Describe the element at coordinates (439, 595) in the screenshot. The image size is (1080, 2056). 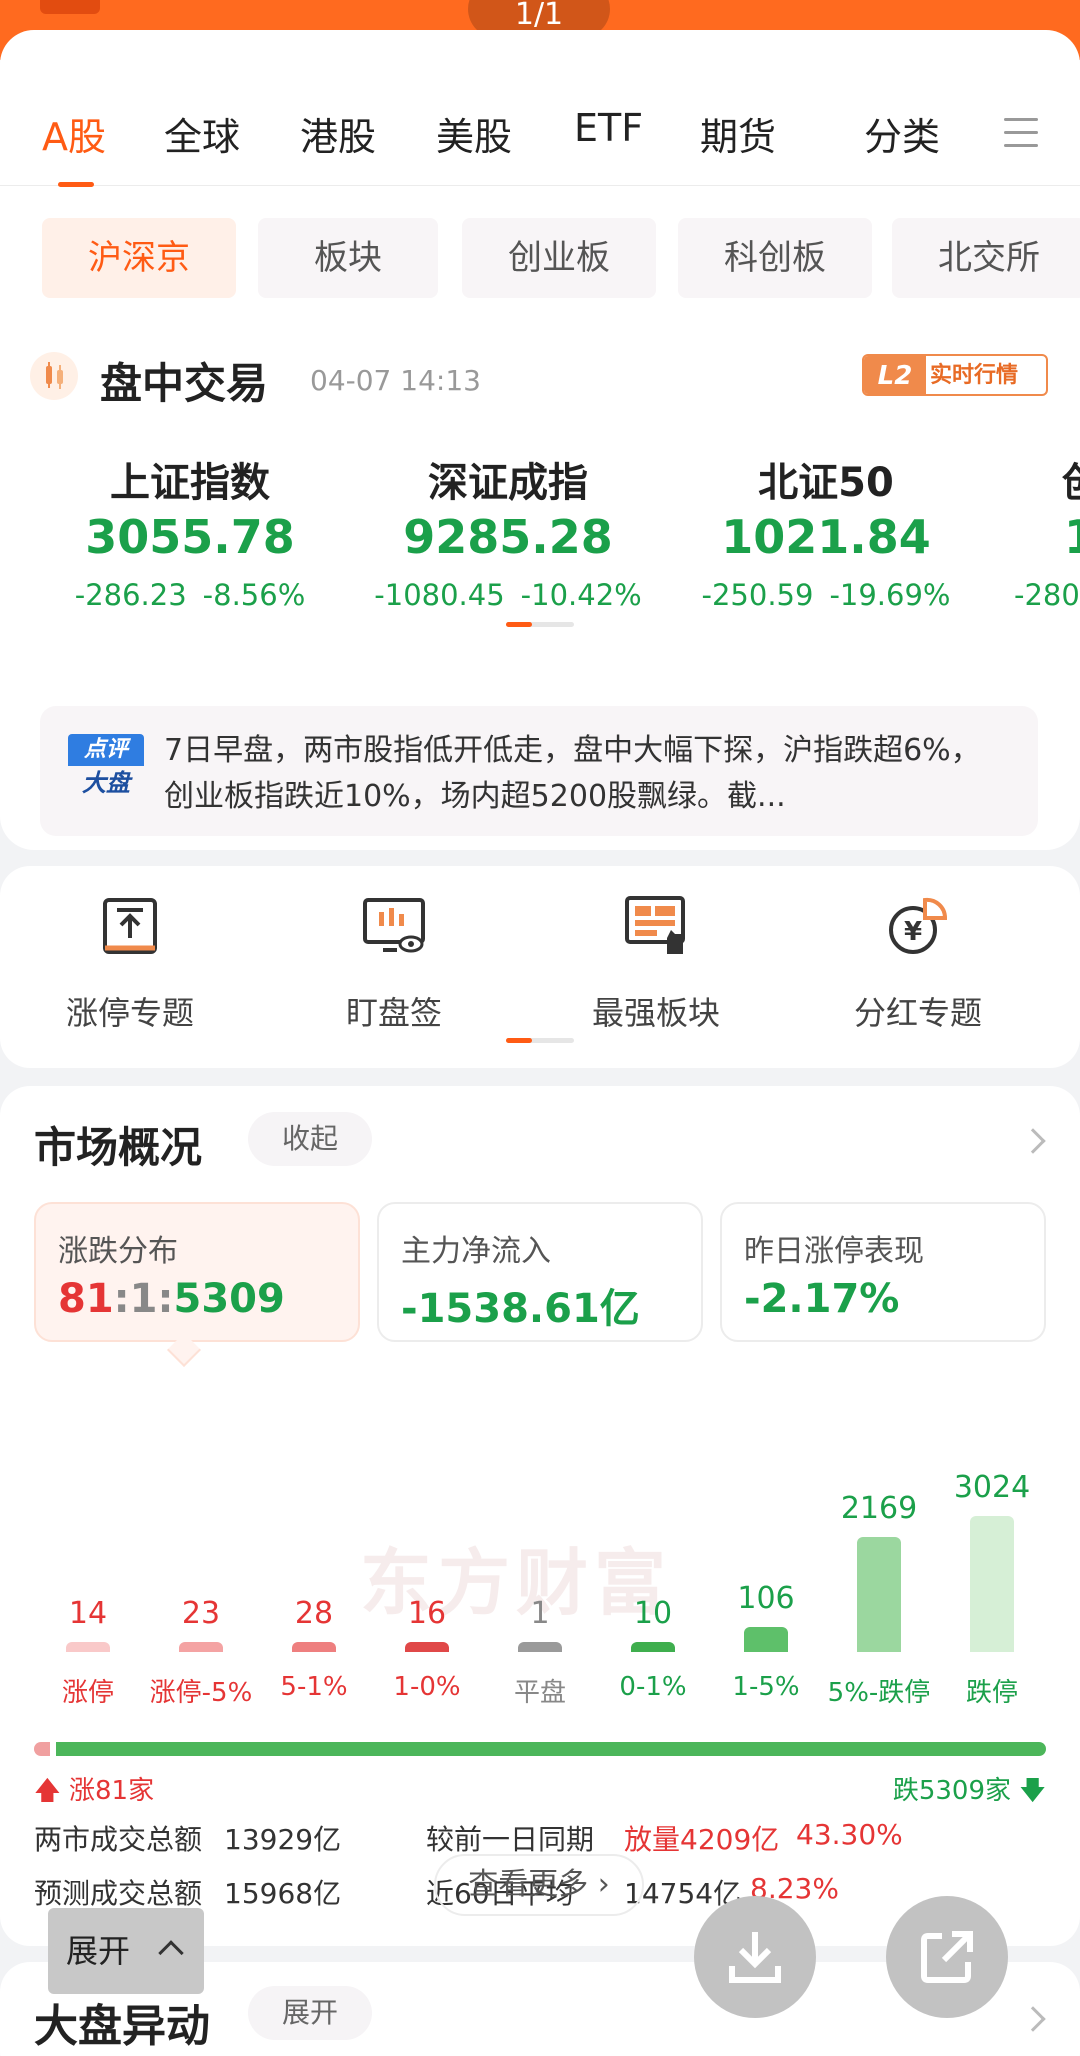
I see `index-change: -1080.45` at that location.